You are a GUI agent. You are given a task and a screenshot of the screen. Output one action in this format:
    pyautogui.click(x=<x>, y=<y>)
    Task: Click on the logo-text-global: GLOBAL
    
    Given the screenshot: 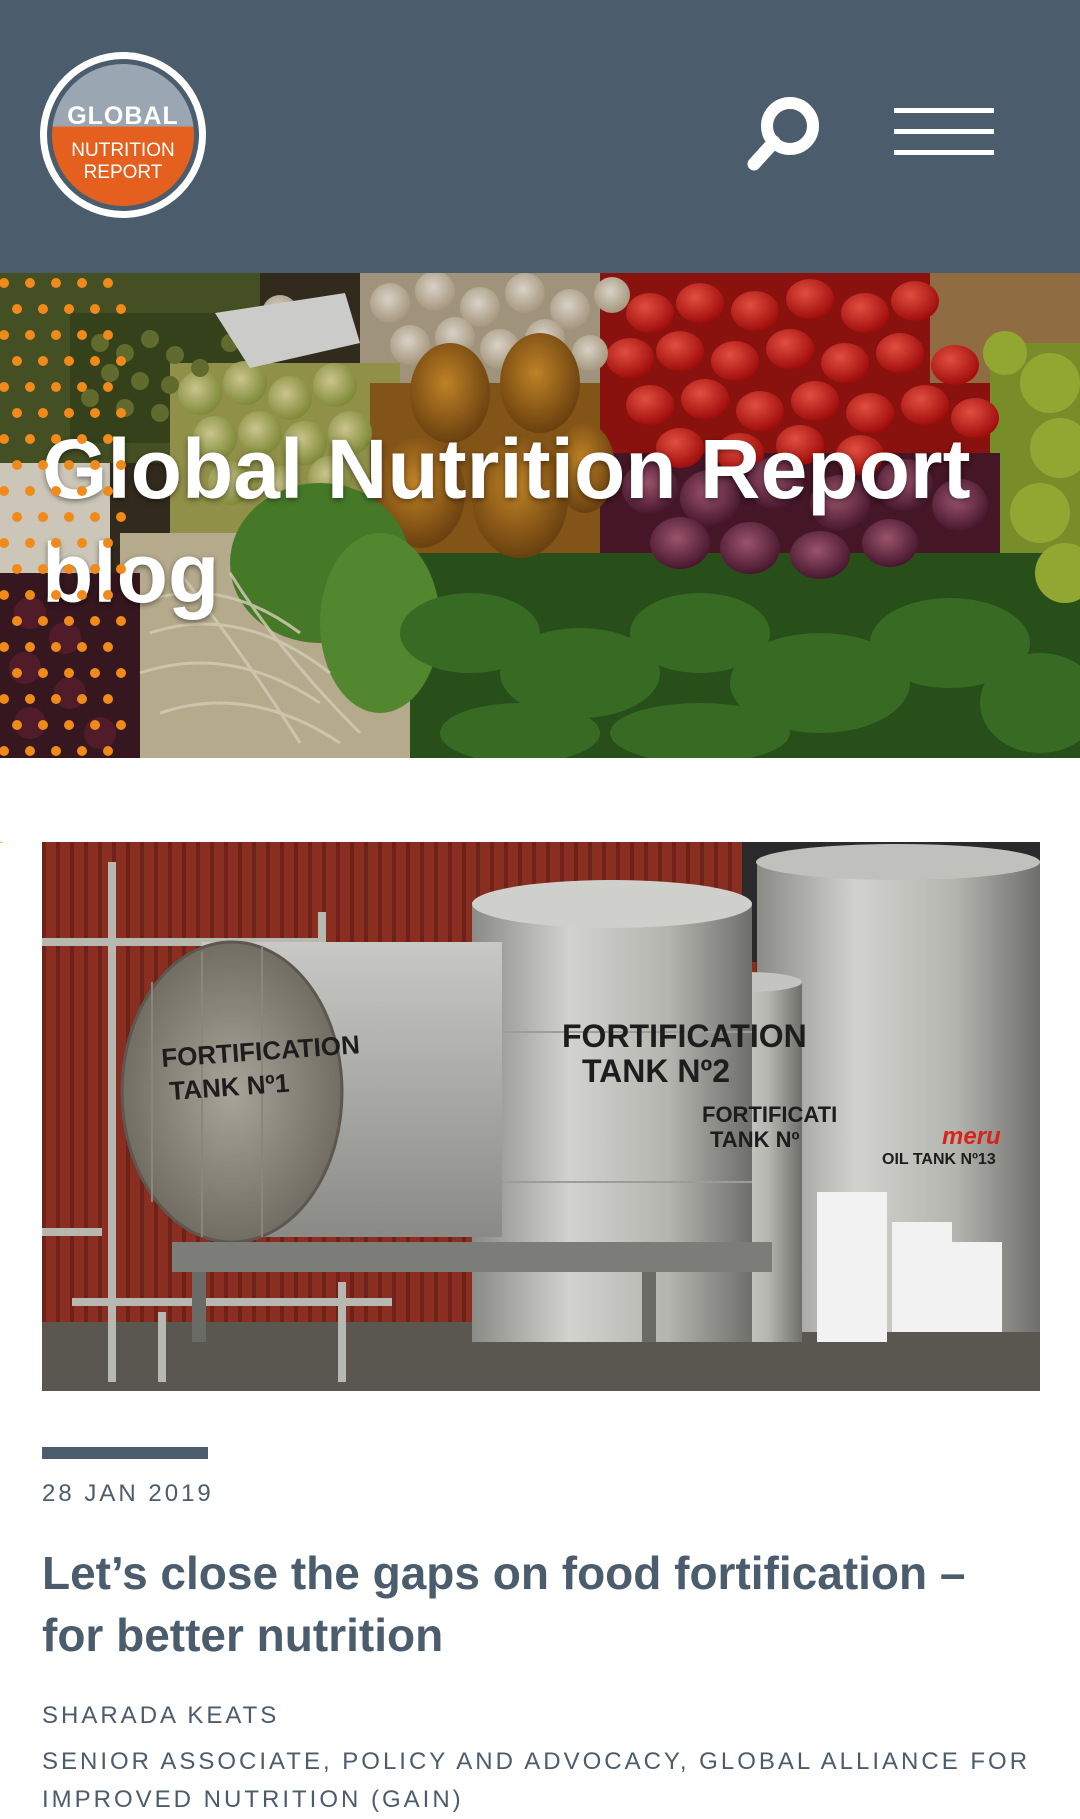 What is the action you would take?
    pyautogui.click(x=123, y=116)
    